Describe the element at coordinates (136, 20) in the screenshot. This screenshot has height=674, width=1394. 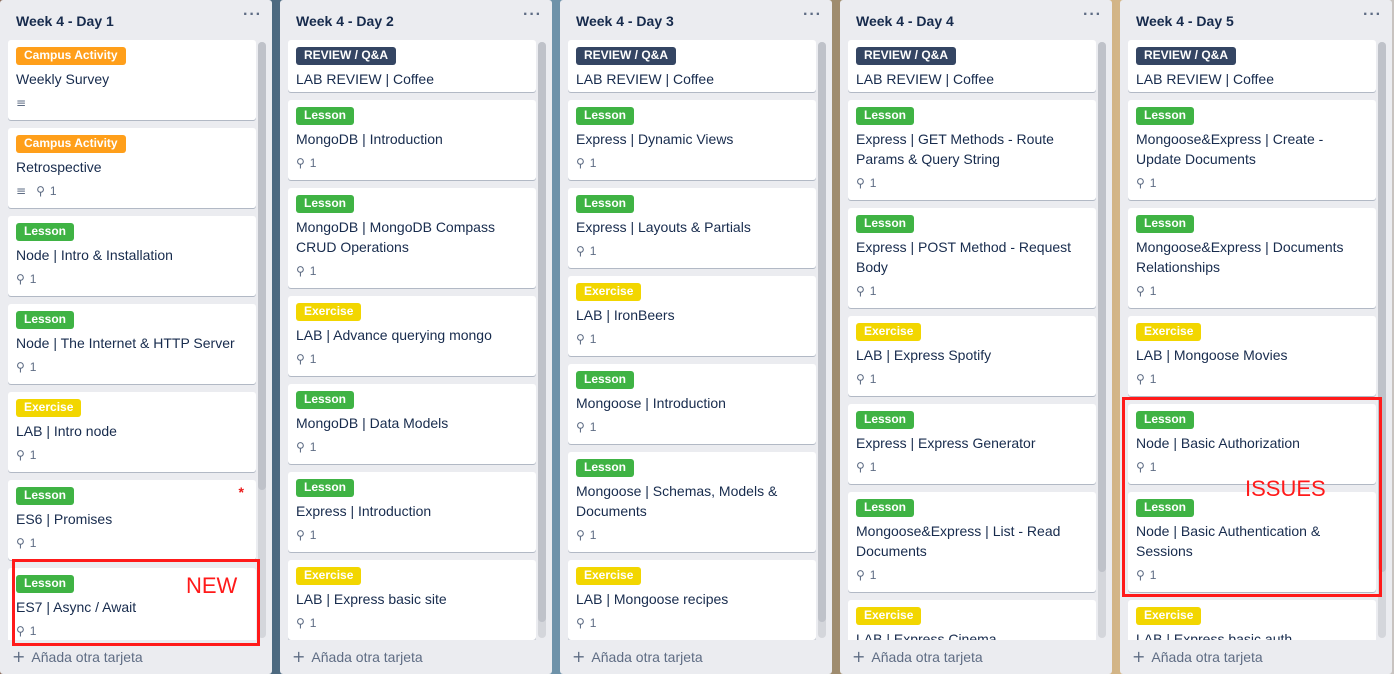
I see `list-header: Week 4 - Day 1 ···` at that location.